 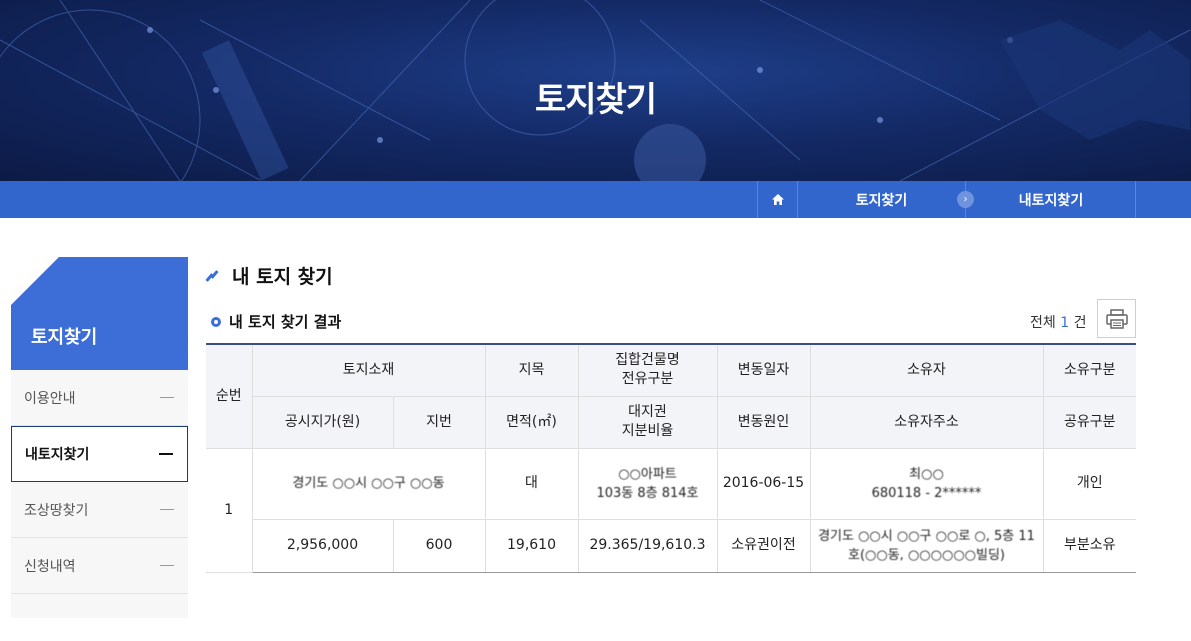 I want to click on header-land-right: 대지권 지분비율, so click(x=648, y=422).